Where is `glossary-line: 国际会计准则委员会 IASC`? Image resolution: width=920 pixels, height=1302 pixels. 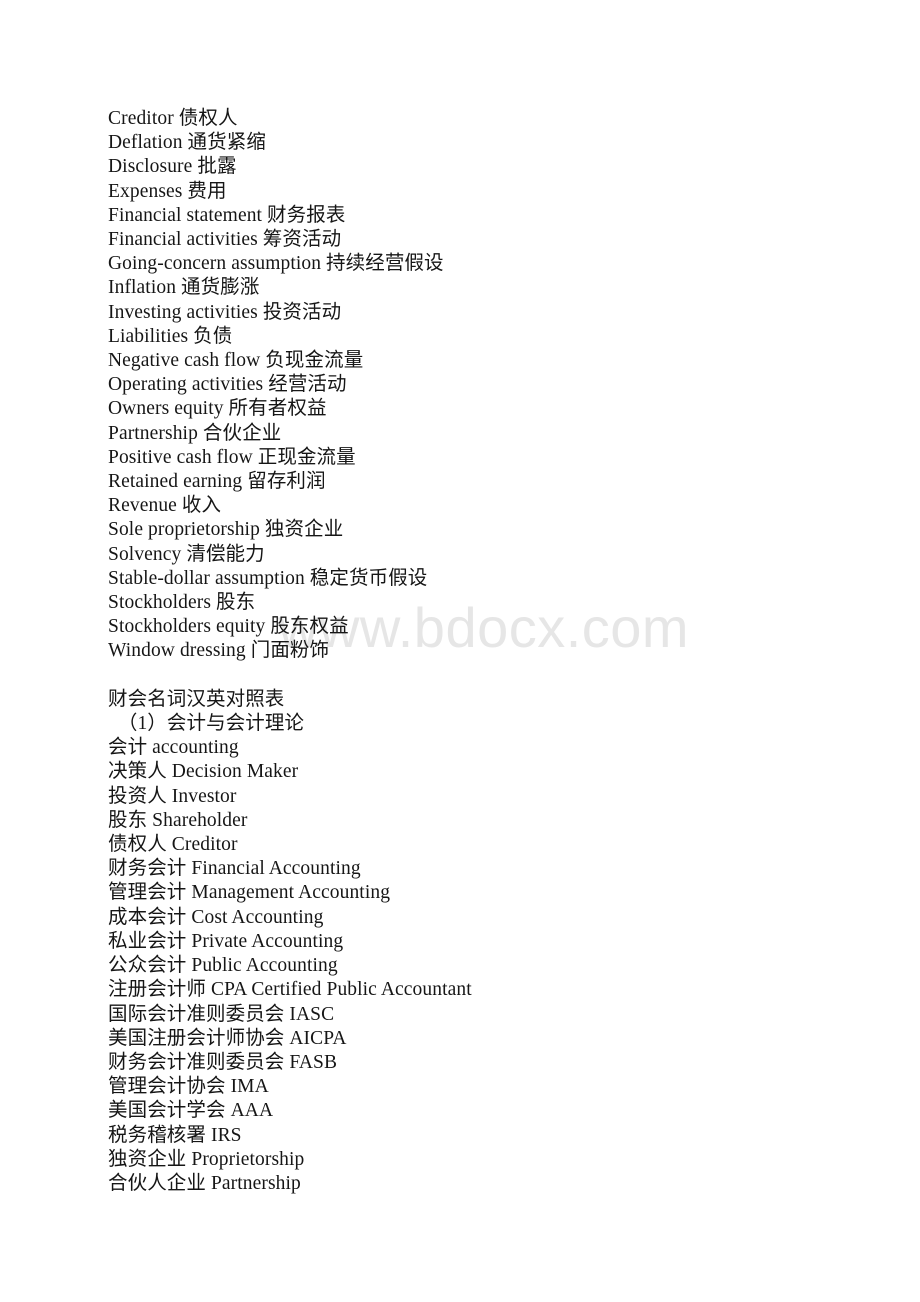
glossary-line: 国际会计准则委员会 IASC is located at coordinates (221, 1014).